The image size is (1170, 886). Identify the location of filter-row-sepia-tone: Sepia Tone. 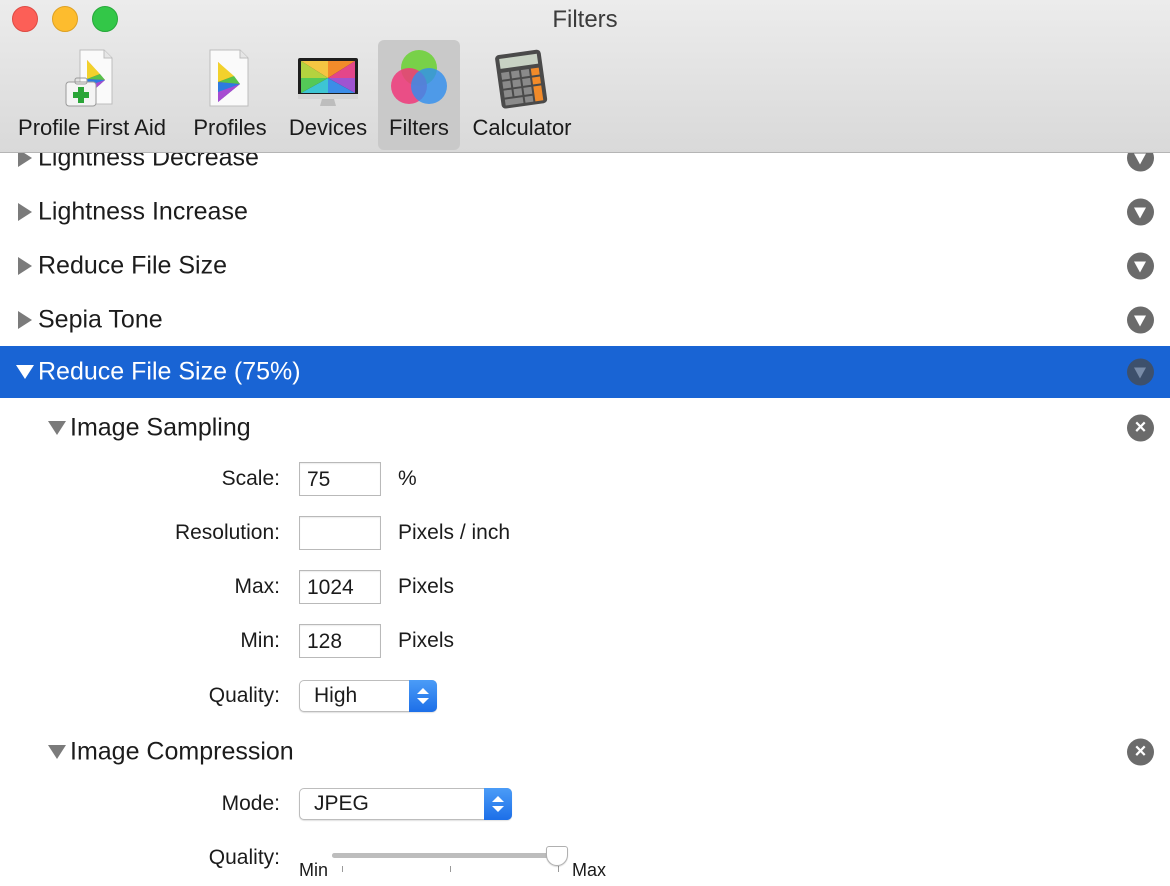
(585, 320).